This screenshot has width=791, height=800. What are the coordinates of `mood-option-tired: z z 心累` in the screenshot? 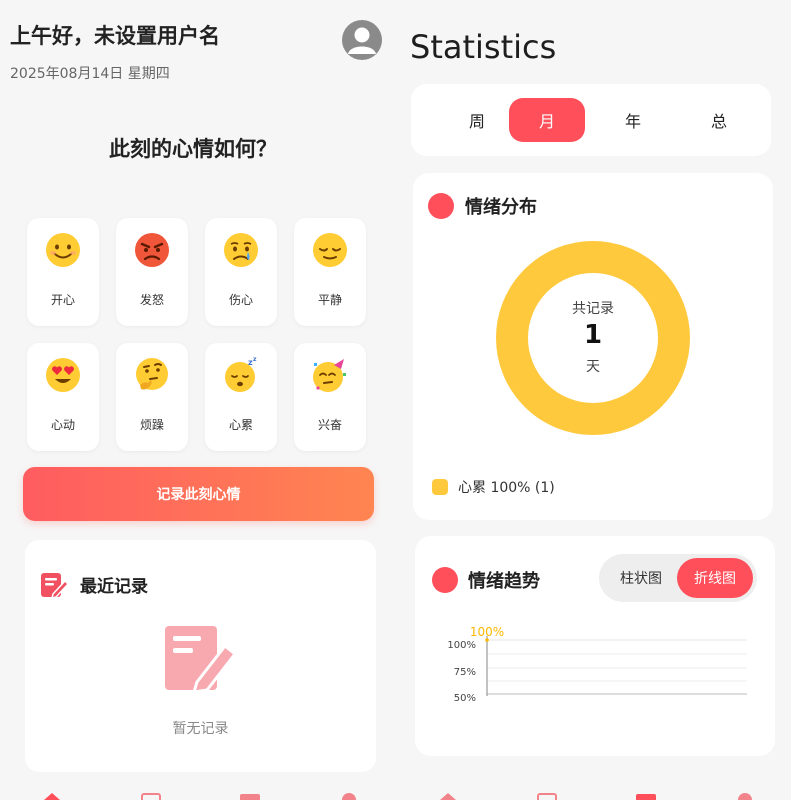 It's located at (241, 397).